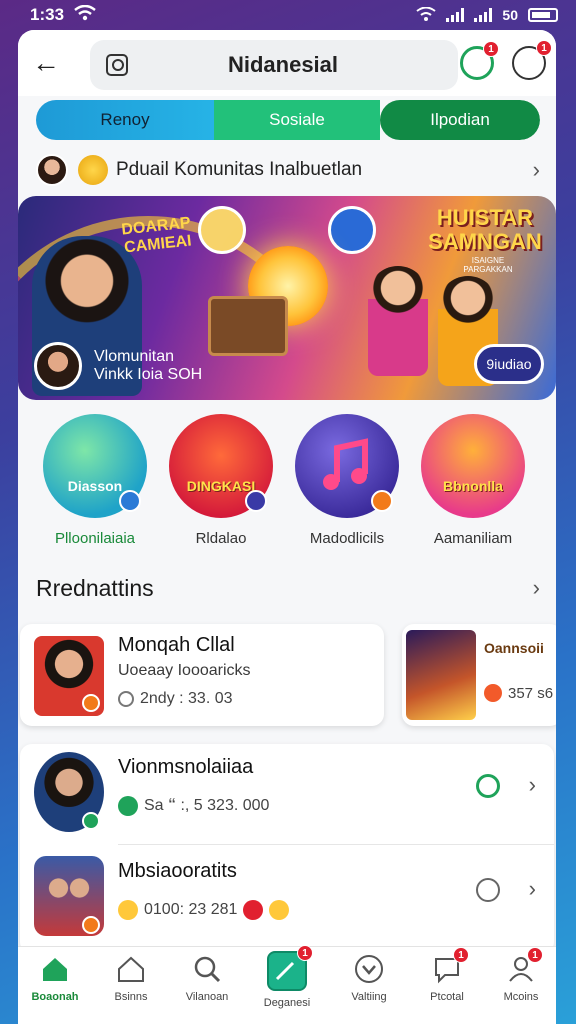 This screenshot has height=1024, width=576. What do you see at coordinates (514, 648) in the screenshot?
I see `card-title: Oannsoii` at bounding box center [514, 648].